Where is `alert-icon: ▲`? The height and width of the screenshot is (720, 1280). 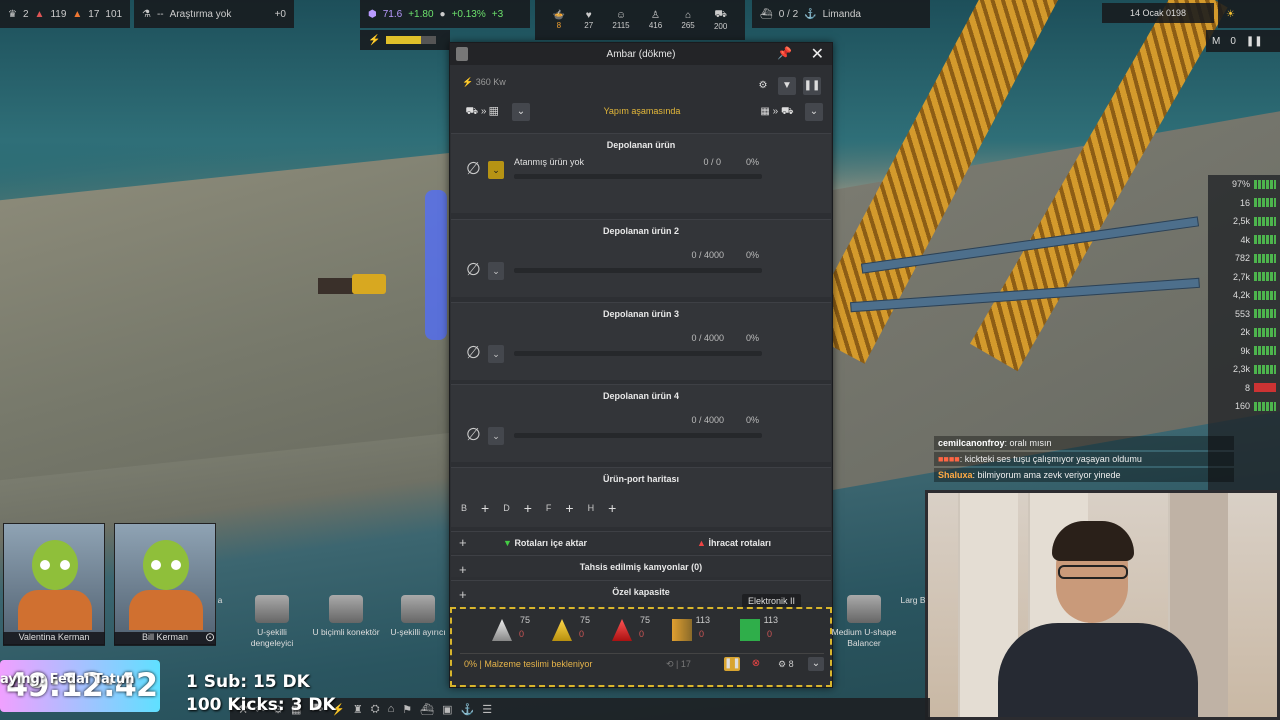 alert-icon: ▲ is located at coordinates (40, 14).